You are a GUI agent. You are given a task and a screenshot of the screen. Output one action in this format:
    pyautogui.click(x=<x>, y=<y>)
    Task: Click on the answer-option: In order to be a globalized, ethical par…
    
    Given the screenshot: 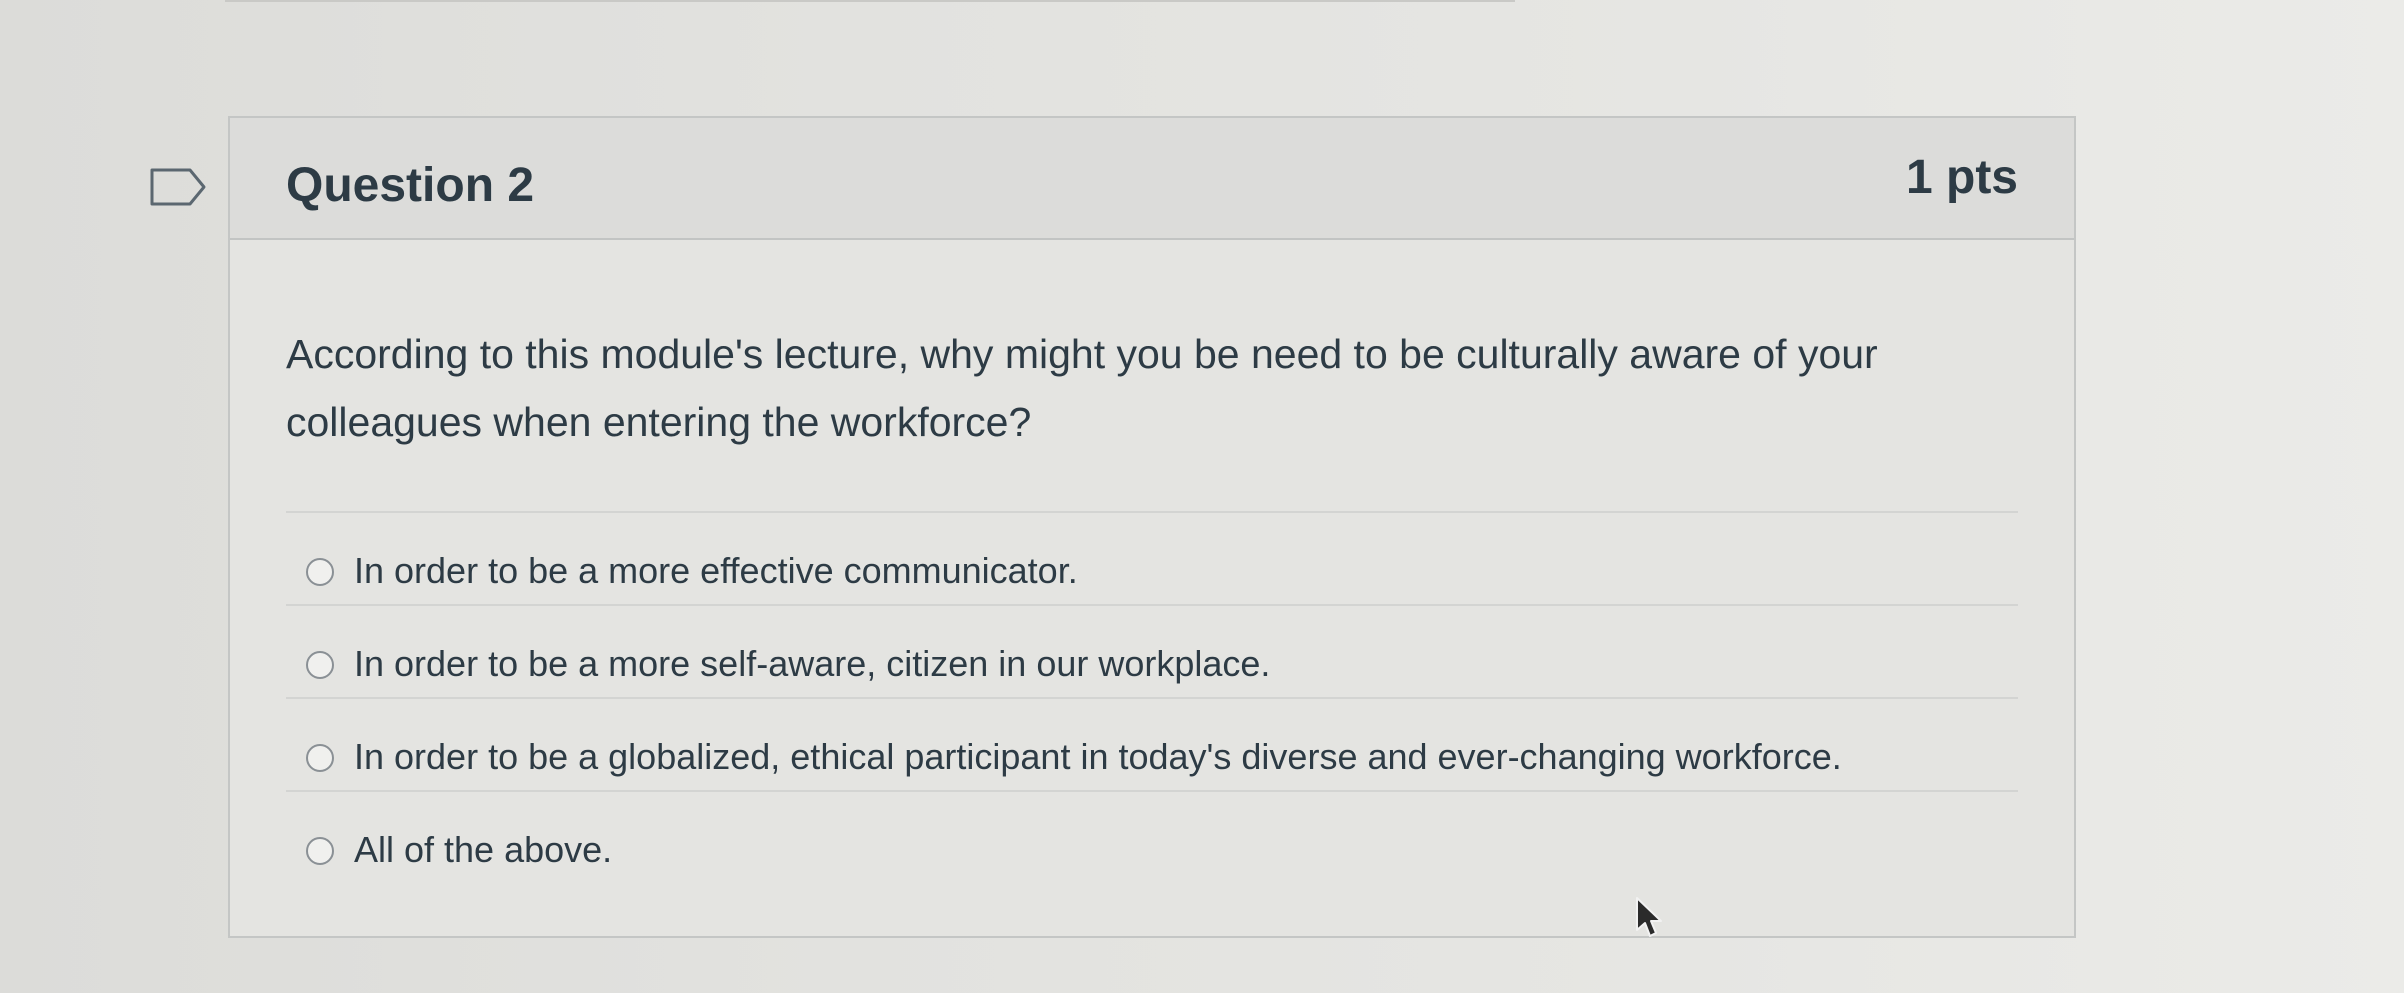 What is the action you would take?
    pyautogui.click(x=1152, y=743)
    